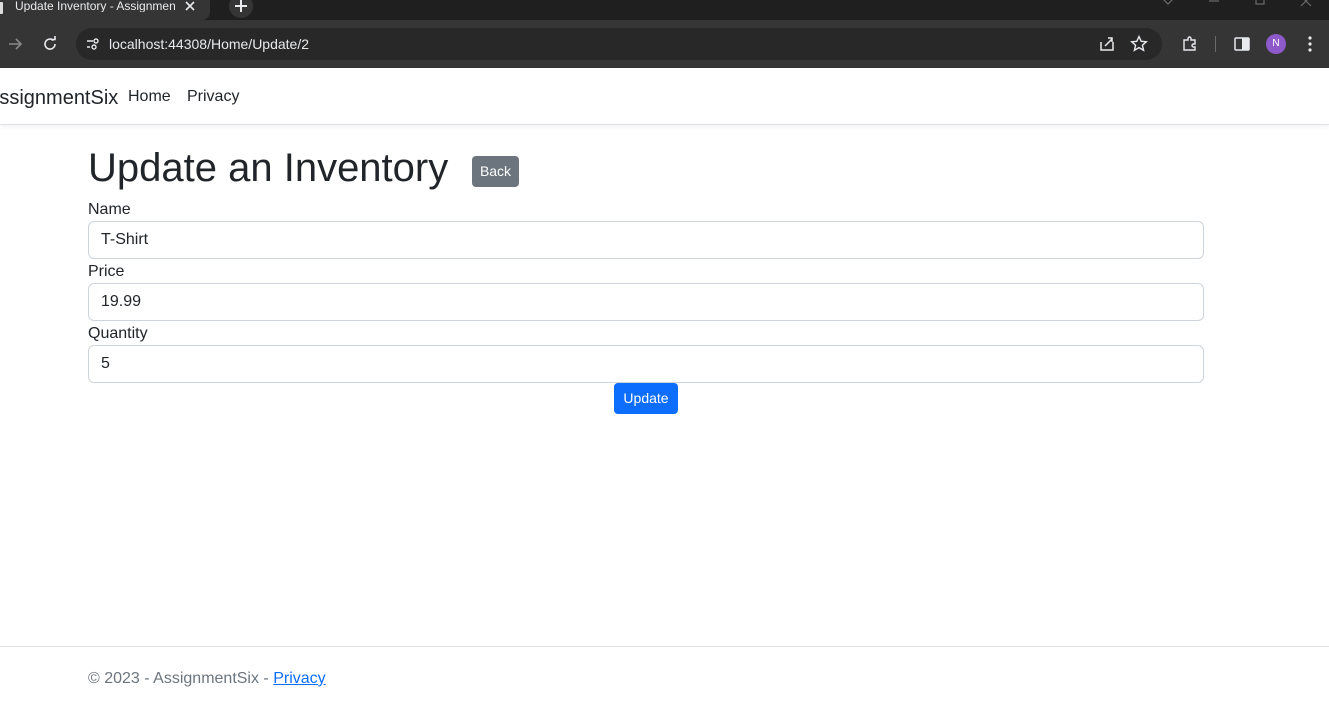 The height and width of the screenshot is (701, 1329). What do you see at coordinates (149, 97) in the screenshot?
I see `nav-link-home: Home` at bounding box center [149, 97].